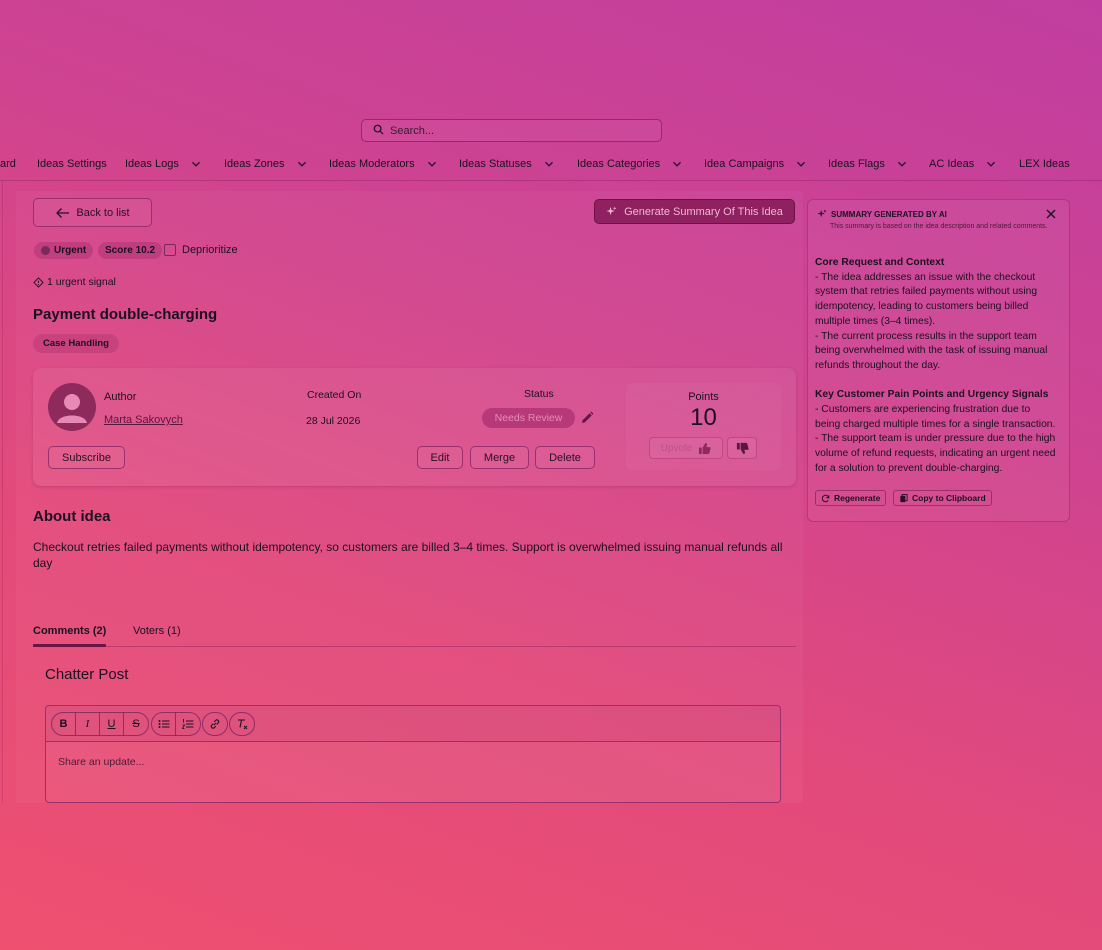  I want to click on tab-voters: Voters (1), so click(157, 631).